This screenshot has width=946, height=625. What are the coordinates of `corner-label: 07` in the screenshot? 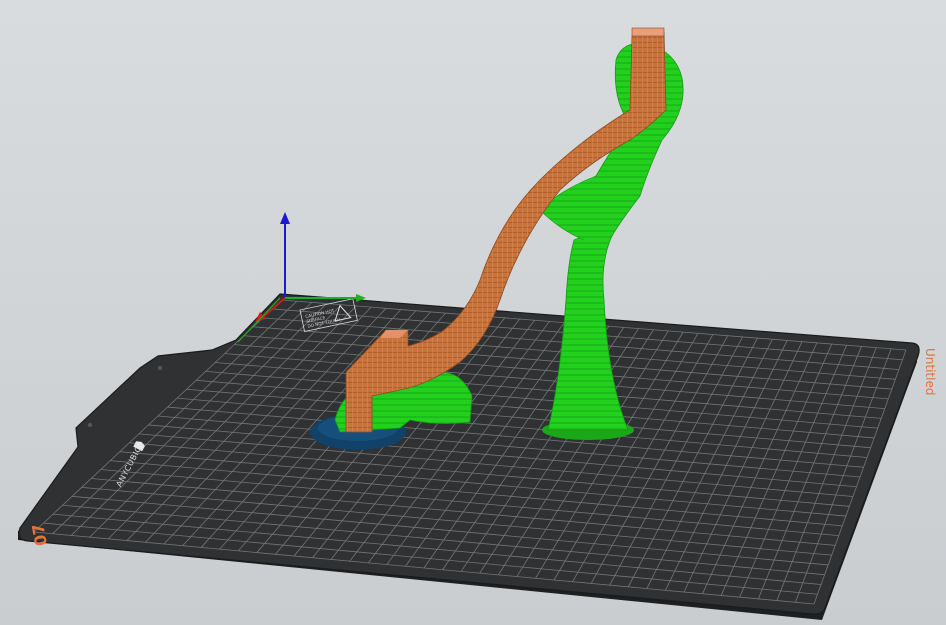 It's located at (39, 534).